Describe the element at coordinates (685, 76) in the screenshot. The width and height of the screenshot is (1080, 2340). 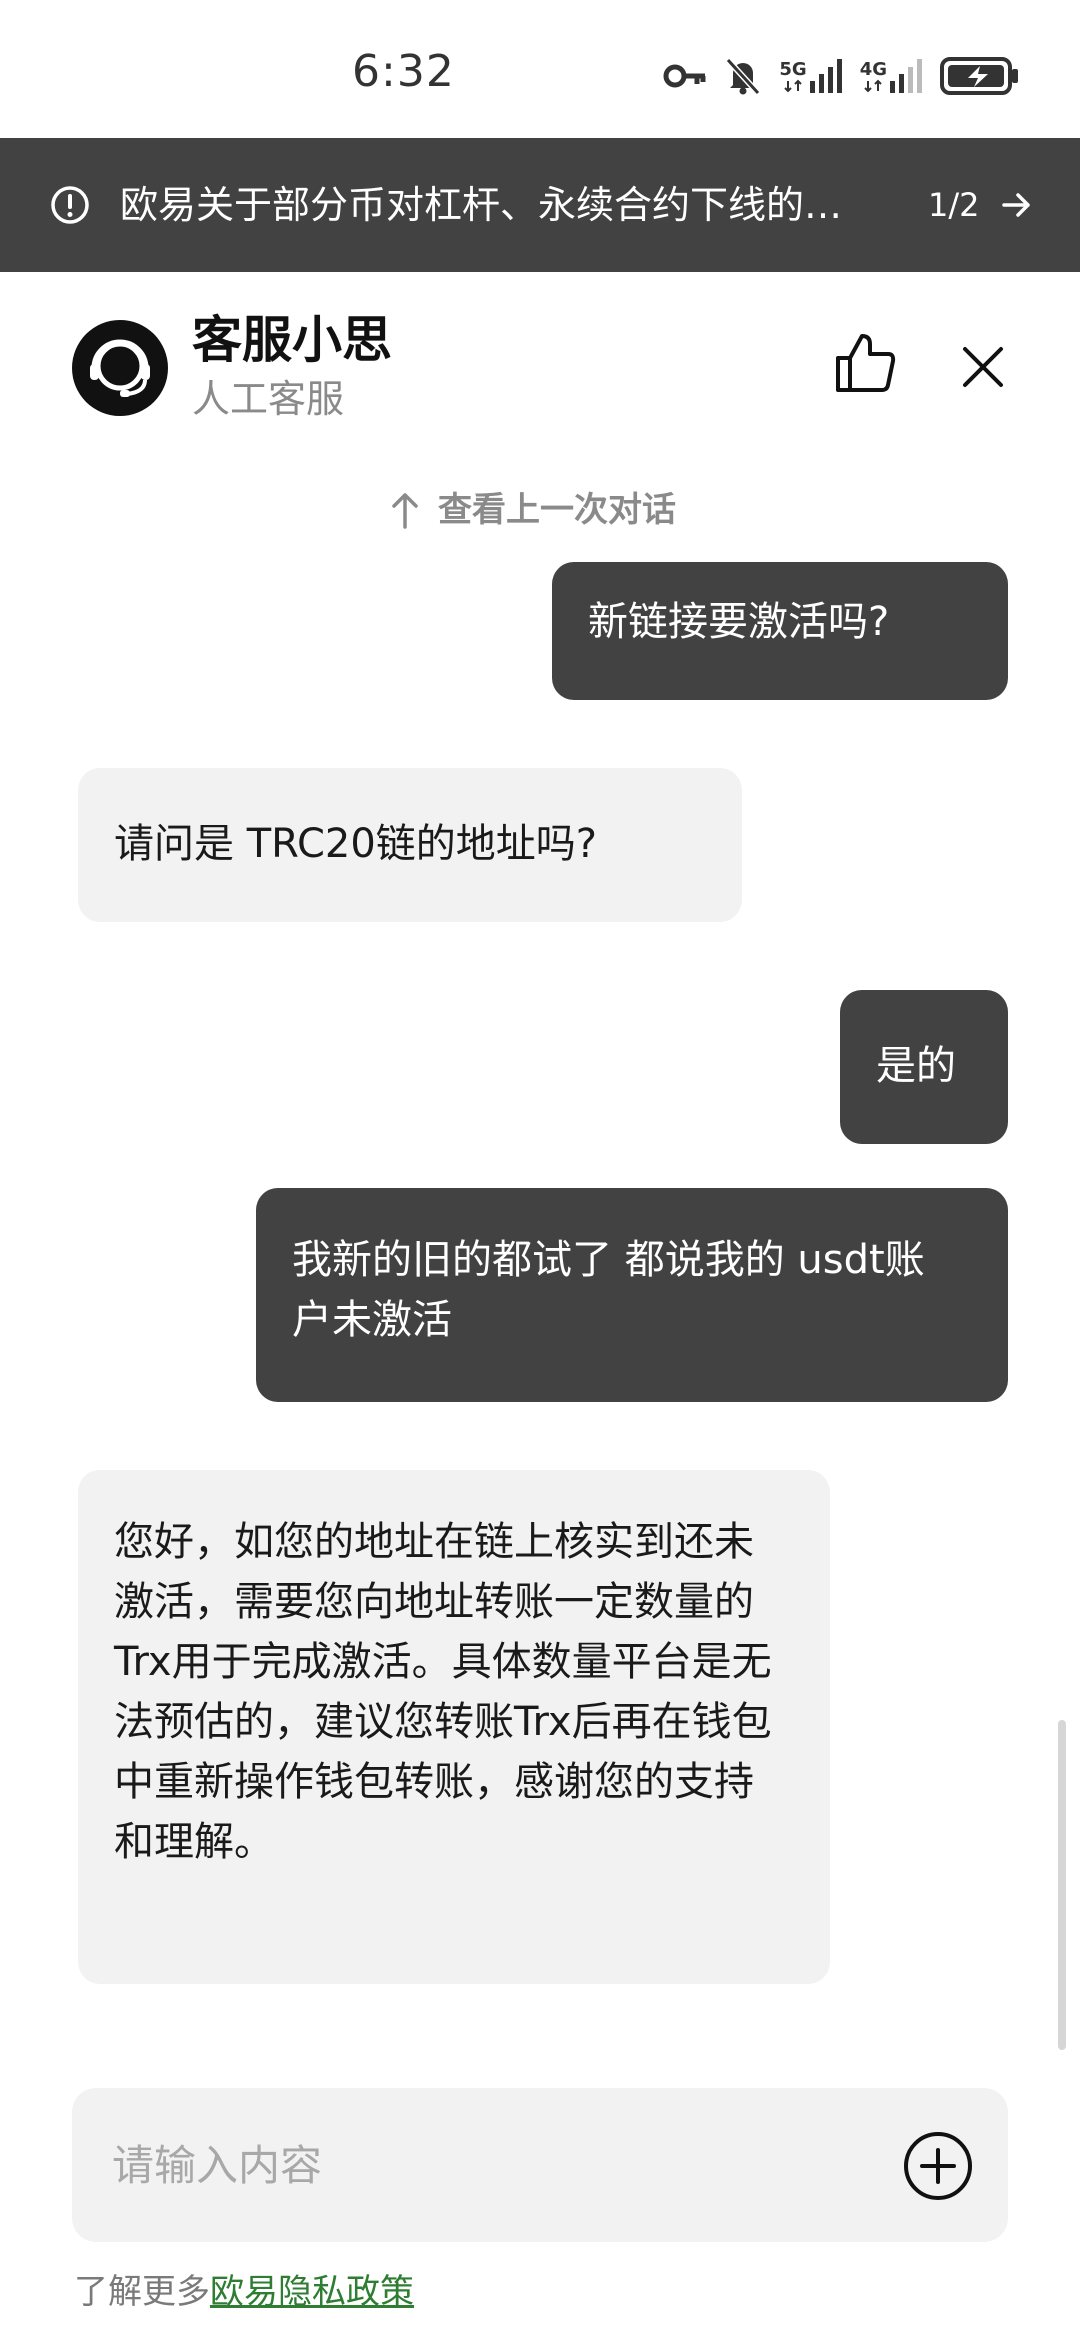
I see `key-icon` at that location.